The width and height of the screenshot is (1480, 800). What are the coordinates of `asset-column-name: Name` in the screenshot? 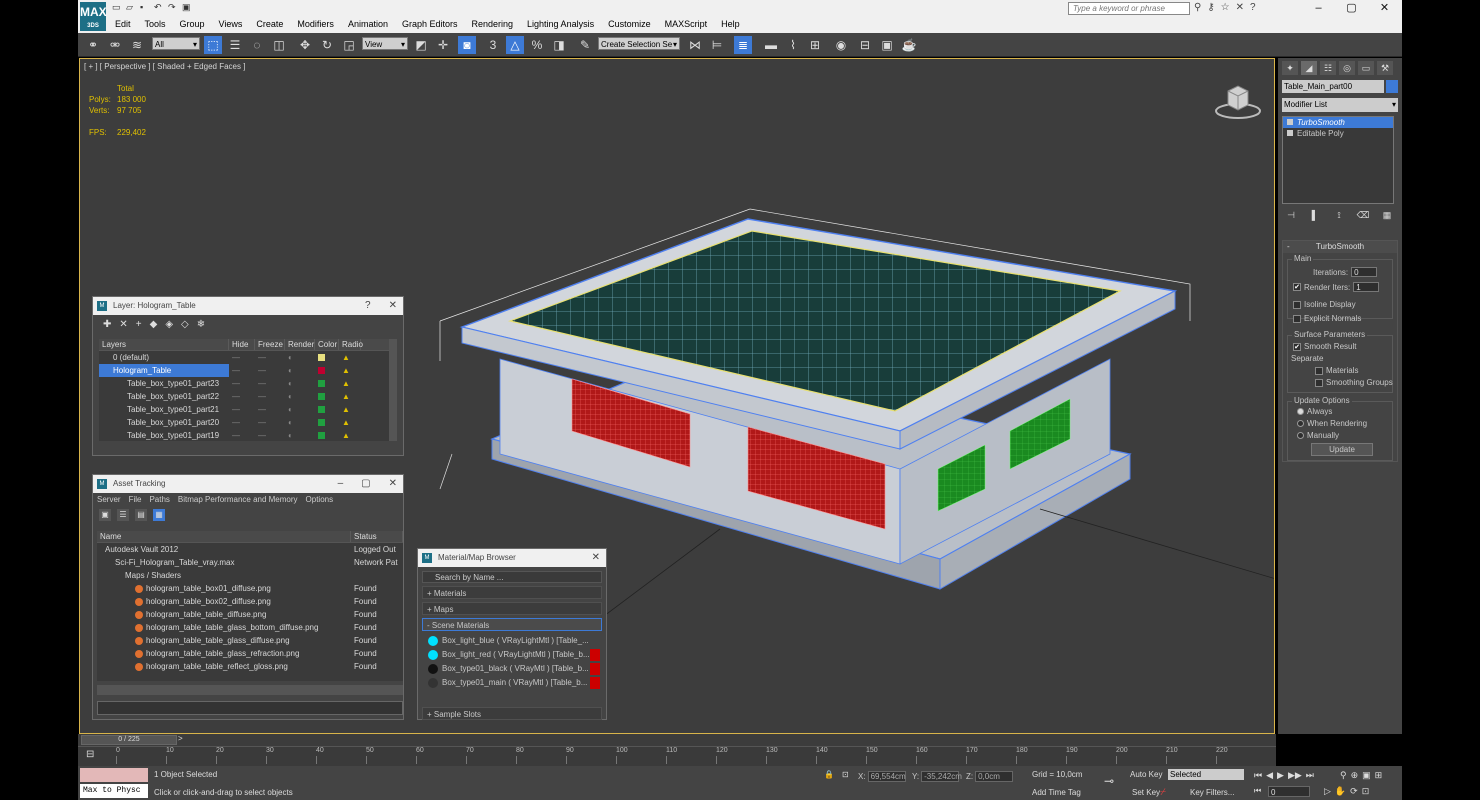 It's located at (224, 536).